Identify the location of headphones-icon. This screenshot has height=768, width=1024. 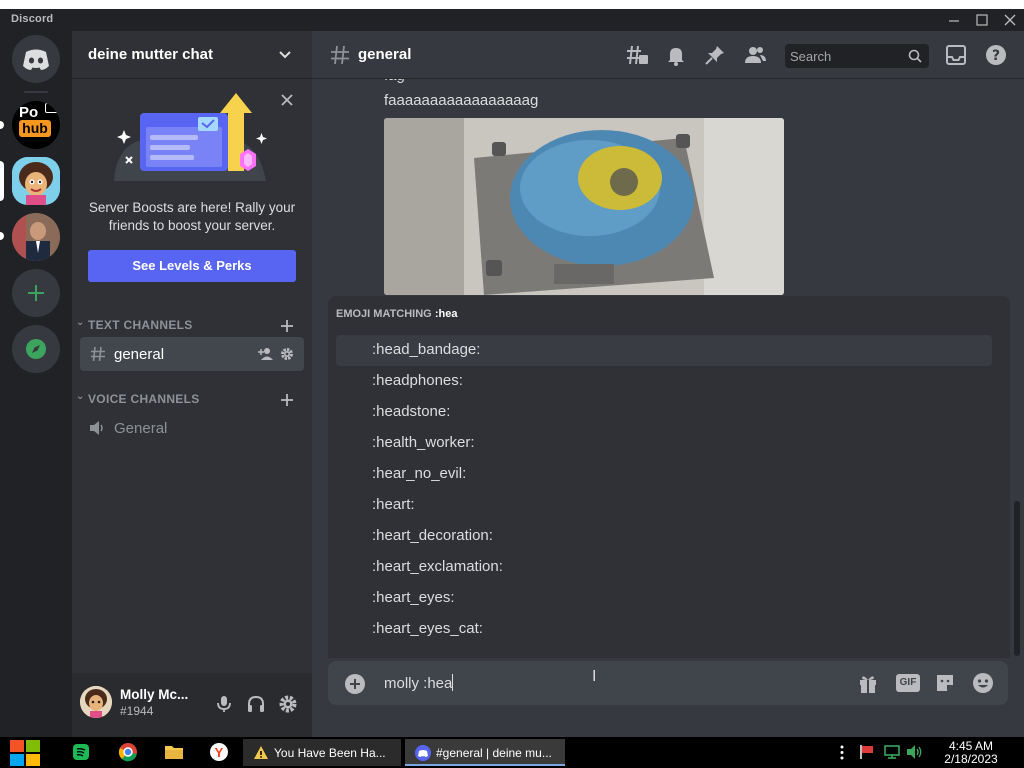
(256, 704).